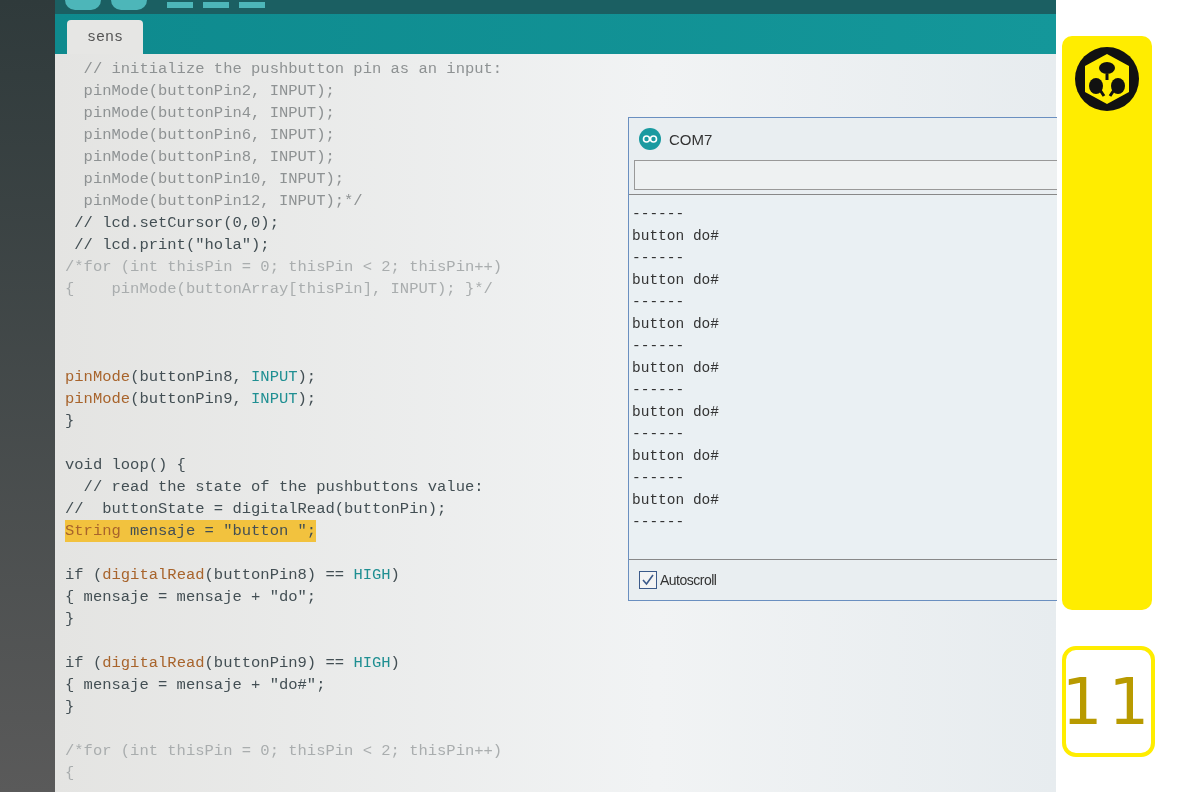  I want to click on code-line: void loop() {, so click(125, 465).